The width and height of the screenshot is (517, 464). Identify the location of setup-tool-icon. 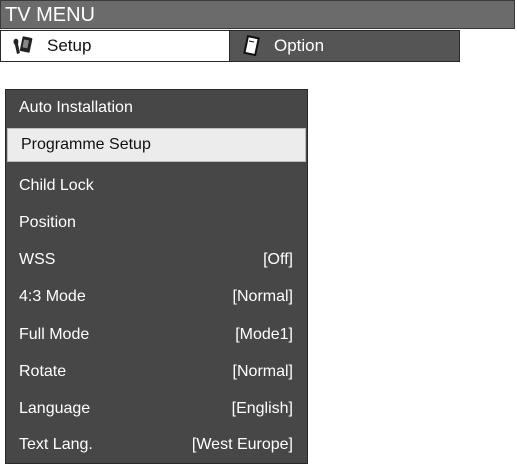
(24, 46).